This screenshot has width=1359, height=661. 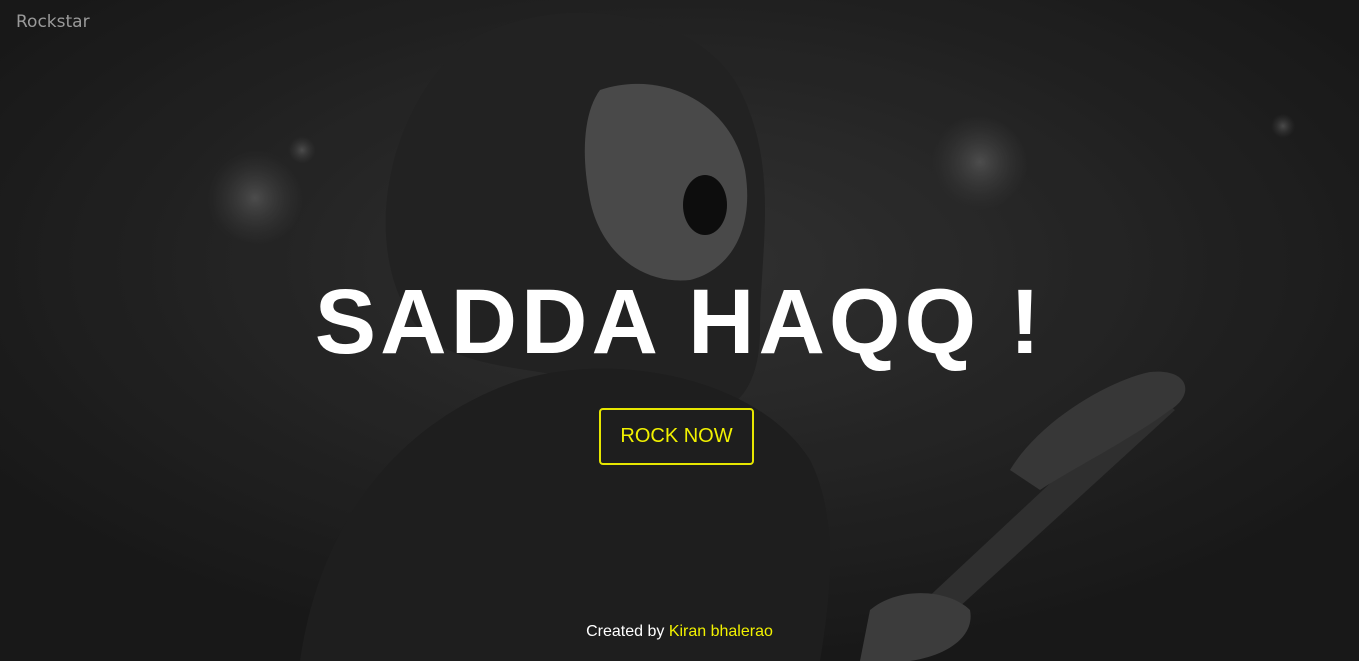 What do you see at coordinates (53, 22) in the screenshot?
I see `brand-logo-link: Rockstar` at bounding box center [53, 22].